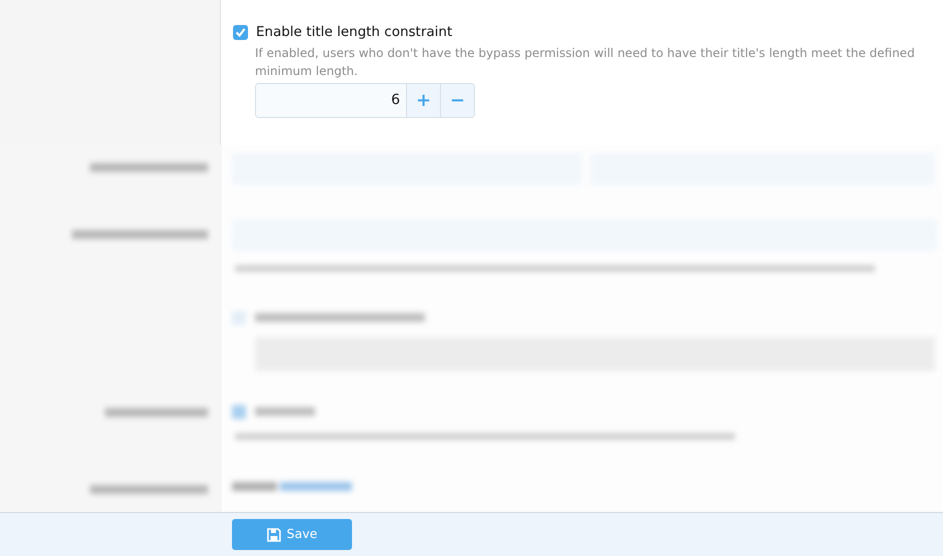  Describe the element at coordinates (292, 534) in the screenshot. I see `save-button: Save` at that location.